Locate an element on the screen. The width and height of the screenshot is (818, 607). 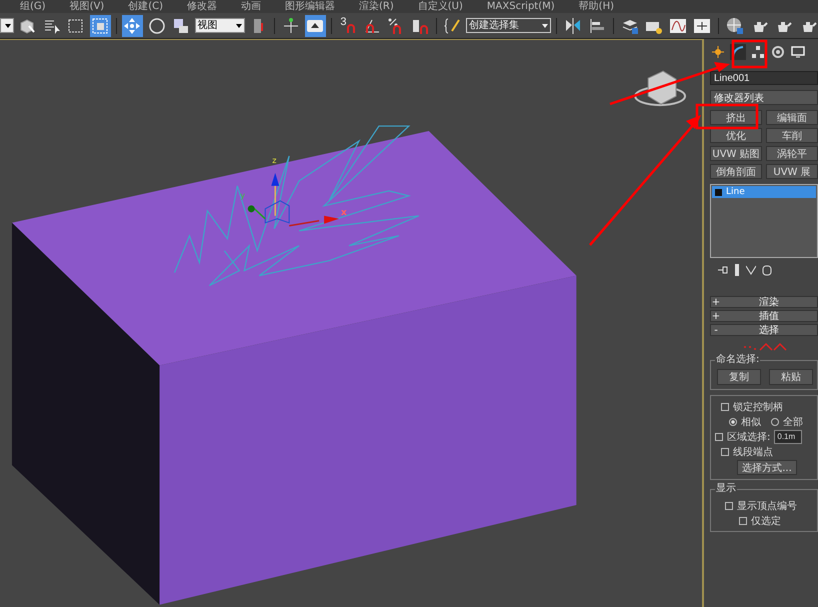
axis-label: z is located at coordinates (274, 160).